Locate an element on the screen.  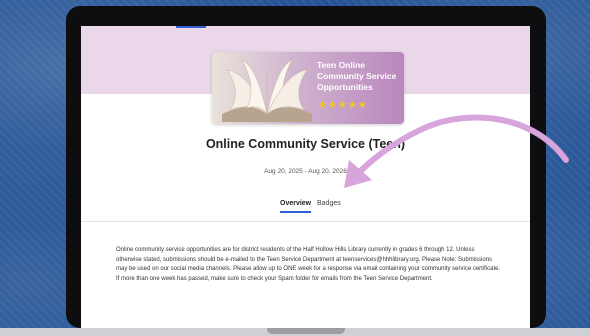
tab-bar: Overview Badges is located at coordinates (305, 210).